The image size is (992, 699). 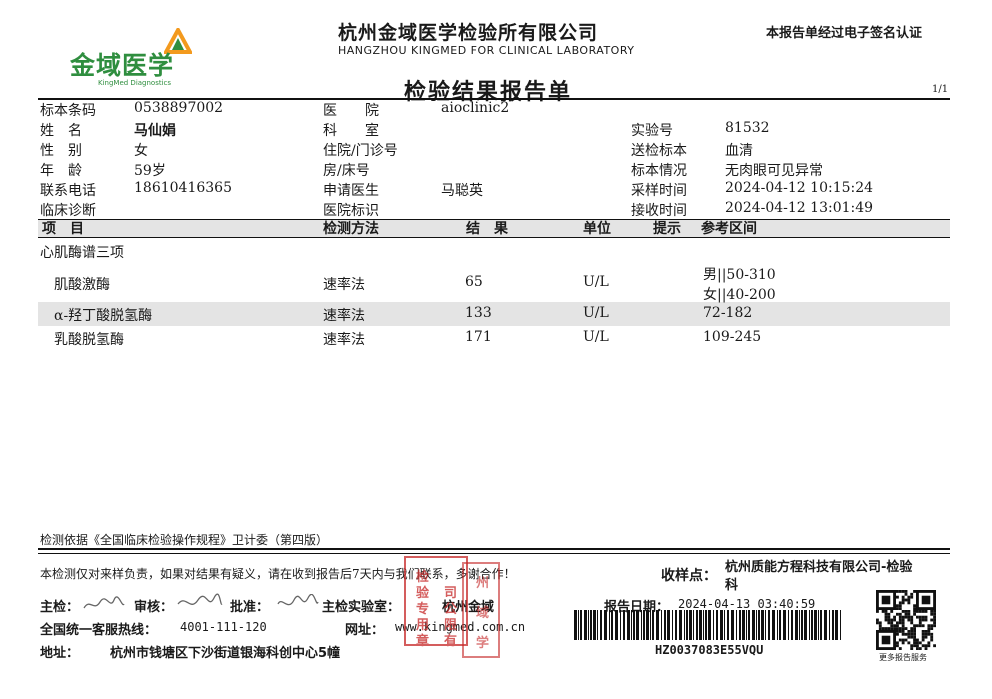 I want to click on value-lab-no: 81532, so click(x=747, y=128).